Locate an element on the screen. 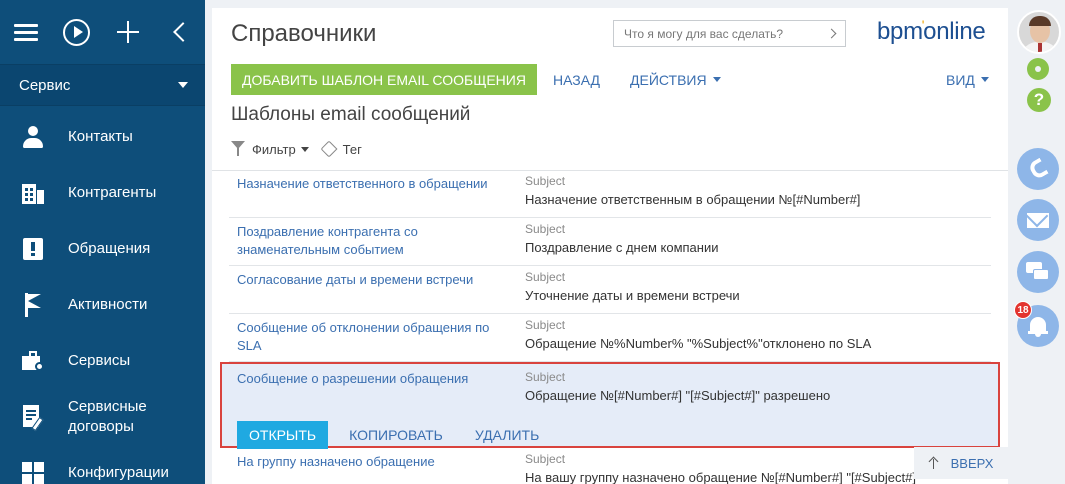 Image resolution: width=1065 pixels, height=484 pixels. bpmonline-logo: bpm'online is located at coordinates (931, 31).